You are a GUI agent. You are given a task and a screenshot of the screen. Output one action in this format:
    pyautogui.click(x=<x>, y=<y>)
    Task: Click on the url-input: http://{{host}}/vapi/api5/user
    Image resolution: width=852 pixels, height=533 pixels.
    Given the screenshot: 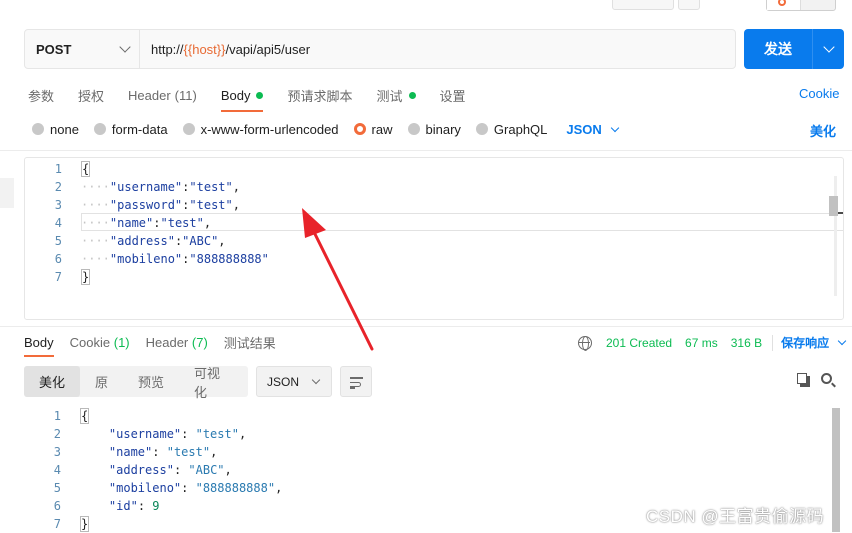 What is the action you would take?
    pyautogui.click(x=225, y=49)
    